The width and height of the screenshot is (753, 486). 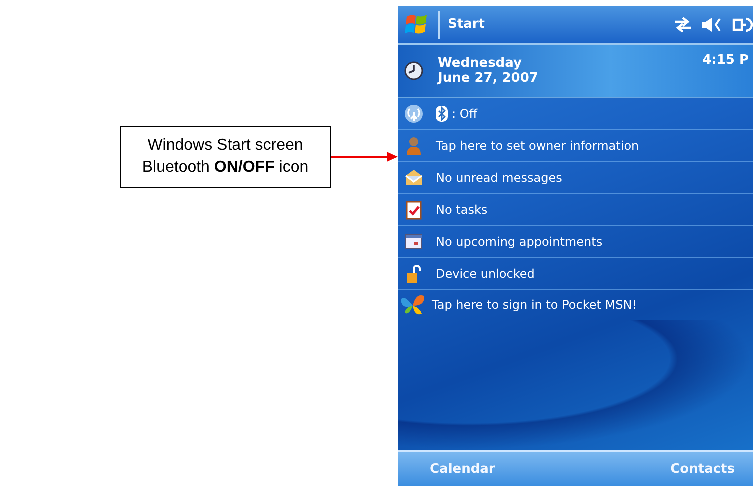 What do you see at coordinates (575, 114) in the screenshot?
I see `today-item: : Off` at bounding box center [575, 114].